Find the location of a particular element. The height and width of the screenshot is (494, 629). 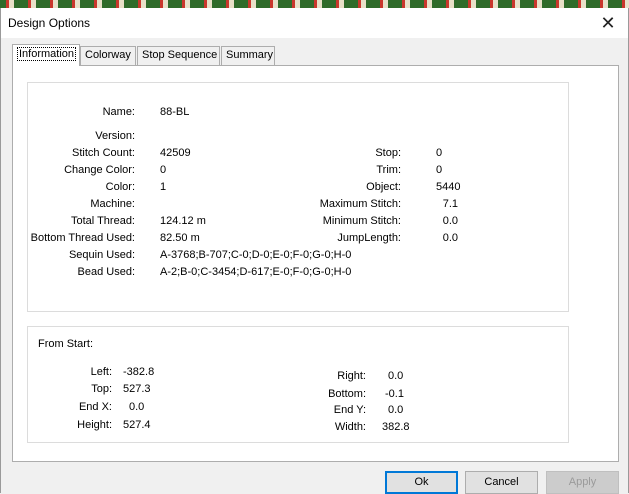

change-color-value: 0 is located at coordinates (163, 170).